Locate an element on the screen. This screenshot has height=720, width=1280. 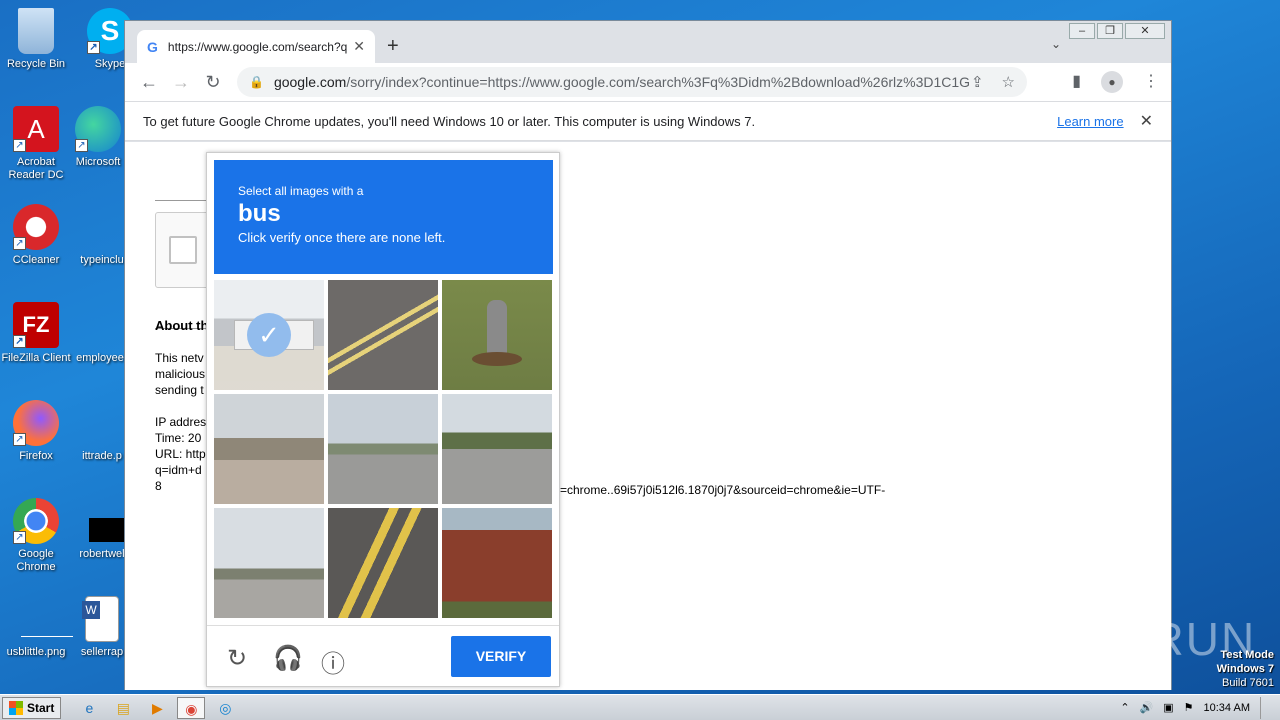
show-desktop-button is located at coordinates (1265, 707).